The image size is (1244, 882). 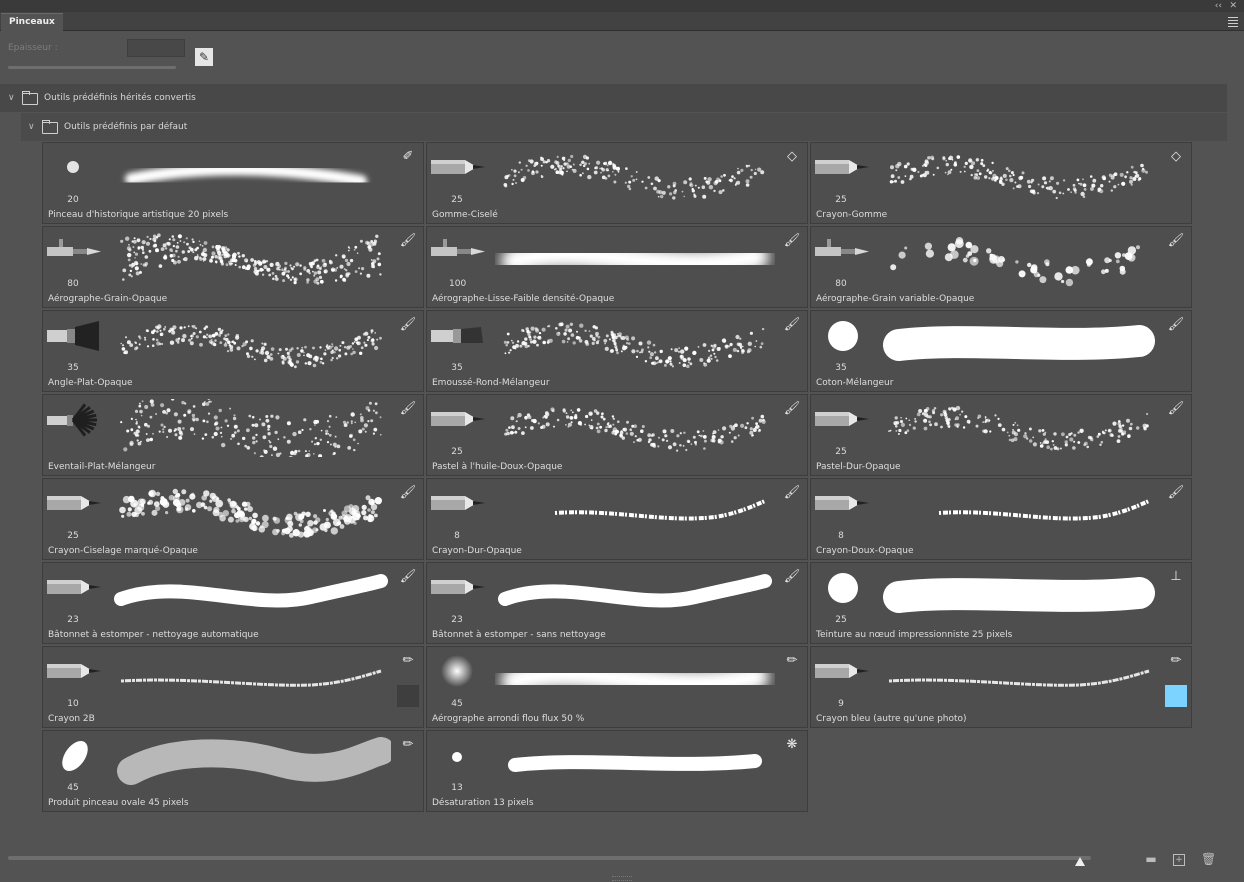 I want to click on sponge-icon: ❋, so click(x=792, y=744).